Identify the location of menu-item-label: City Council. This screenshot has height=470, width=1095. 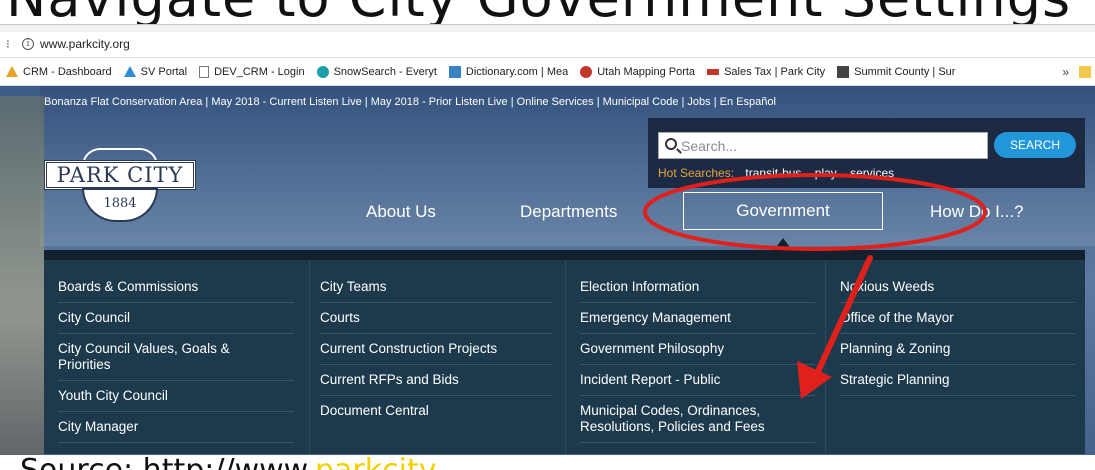
(94, 317).